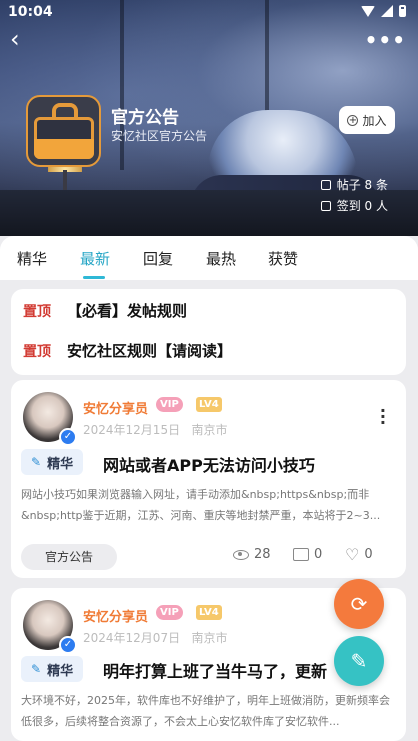  I want to click on refresh-button: ⟳, so click(359, 604).